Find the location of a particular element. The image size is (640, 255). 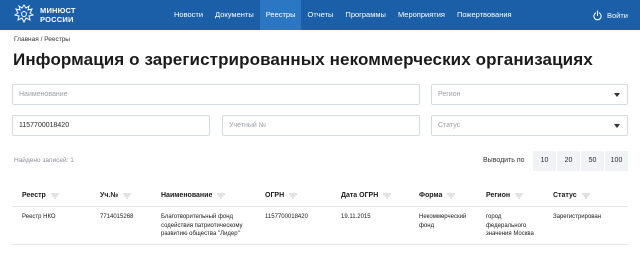

nav-item-donations: Пожертвования is located at coordinates (484, 15).